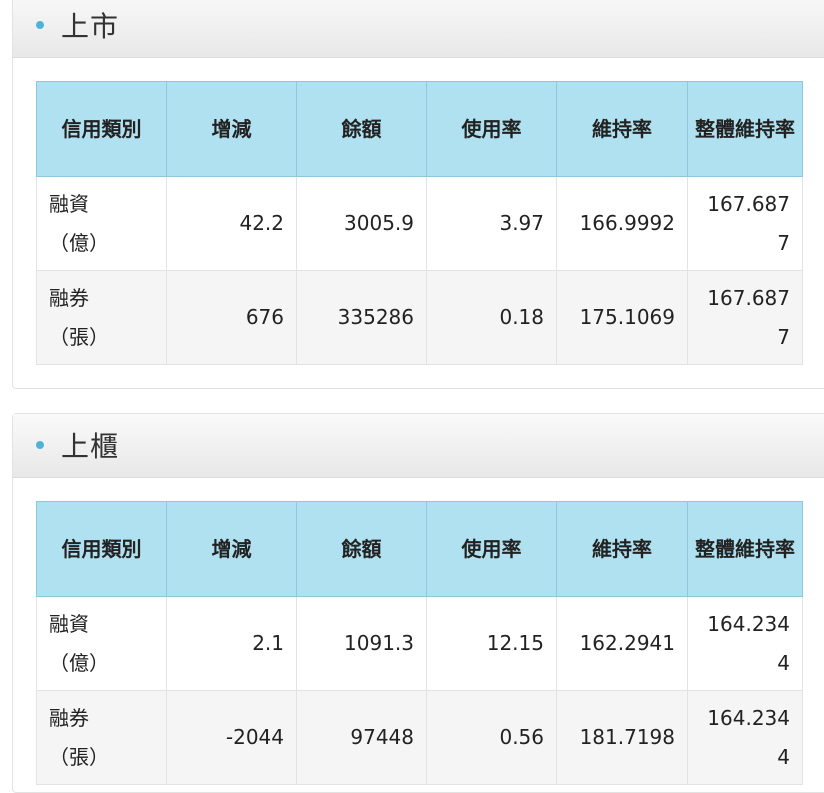 This screenshot has width=824, height=793. Describe the element at coordinates (90, 446) in the screenshot. I see `section-title: 上櫃` at that location.